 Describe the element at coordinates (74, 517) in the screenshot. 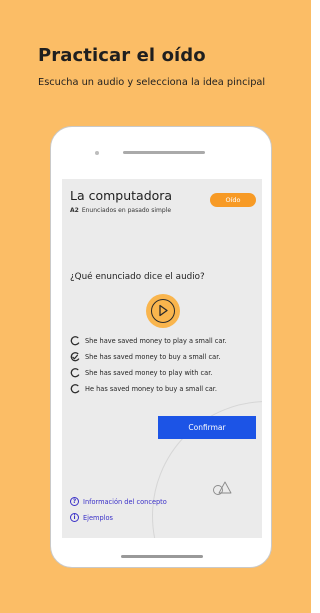

I see `info-circle-icon: i` at that location.